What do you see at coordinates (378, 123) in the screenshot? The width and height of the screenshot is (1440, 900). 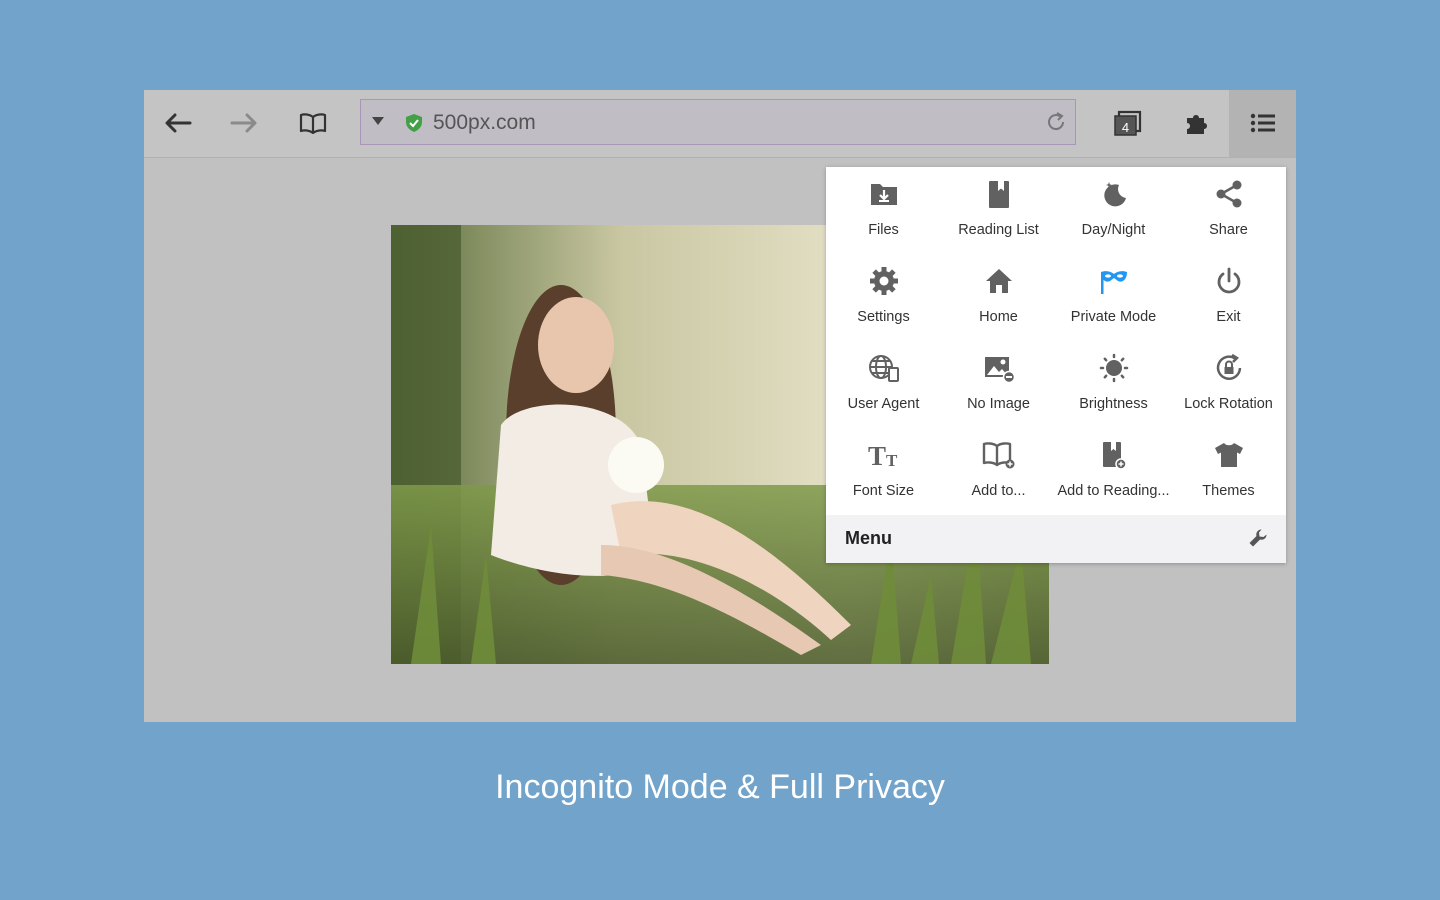 I see `dropdown-icon` at bounding box center [378, 123].